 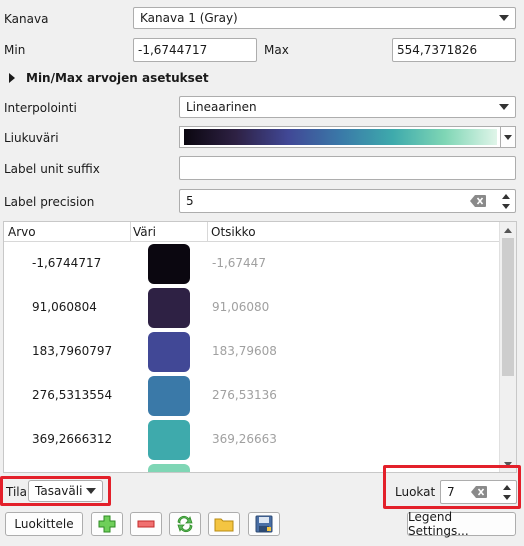 I want to click on spin-arrows, so click(x=506, y=202).